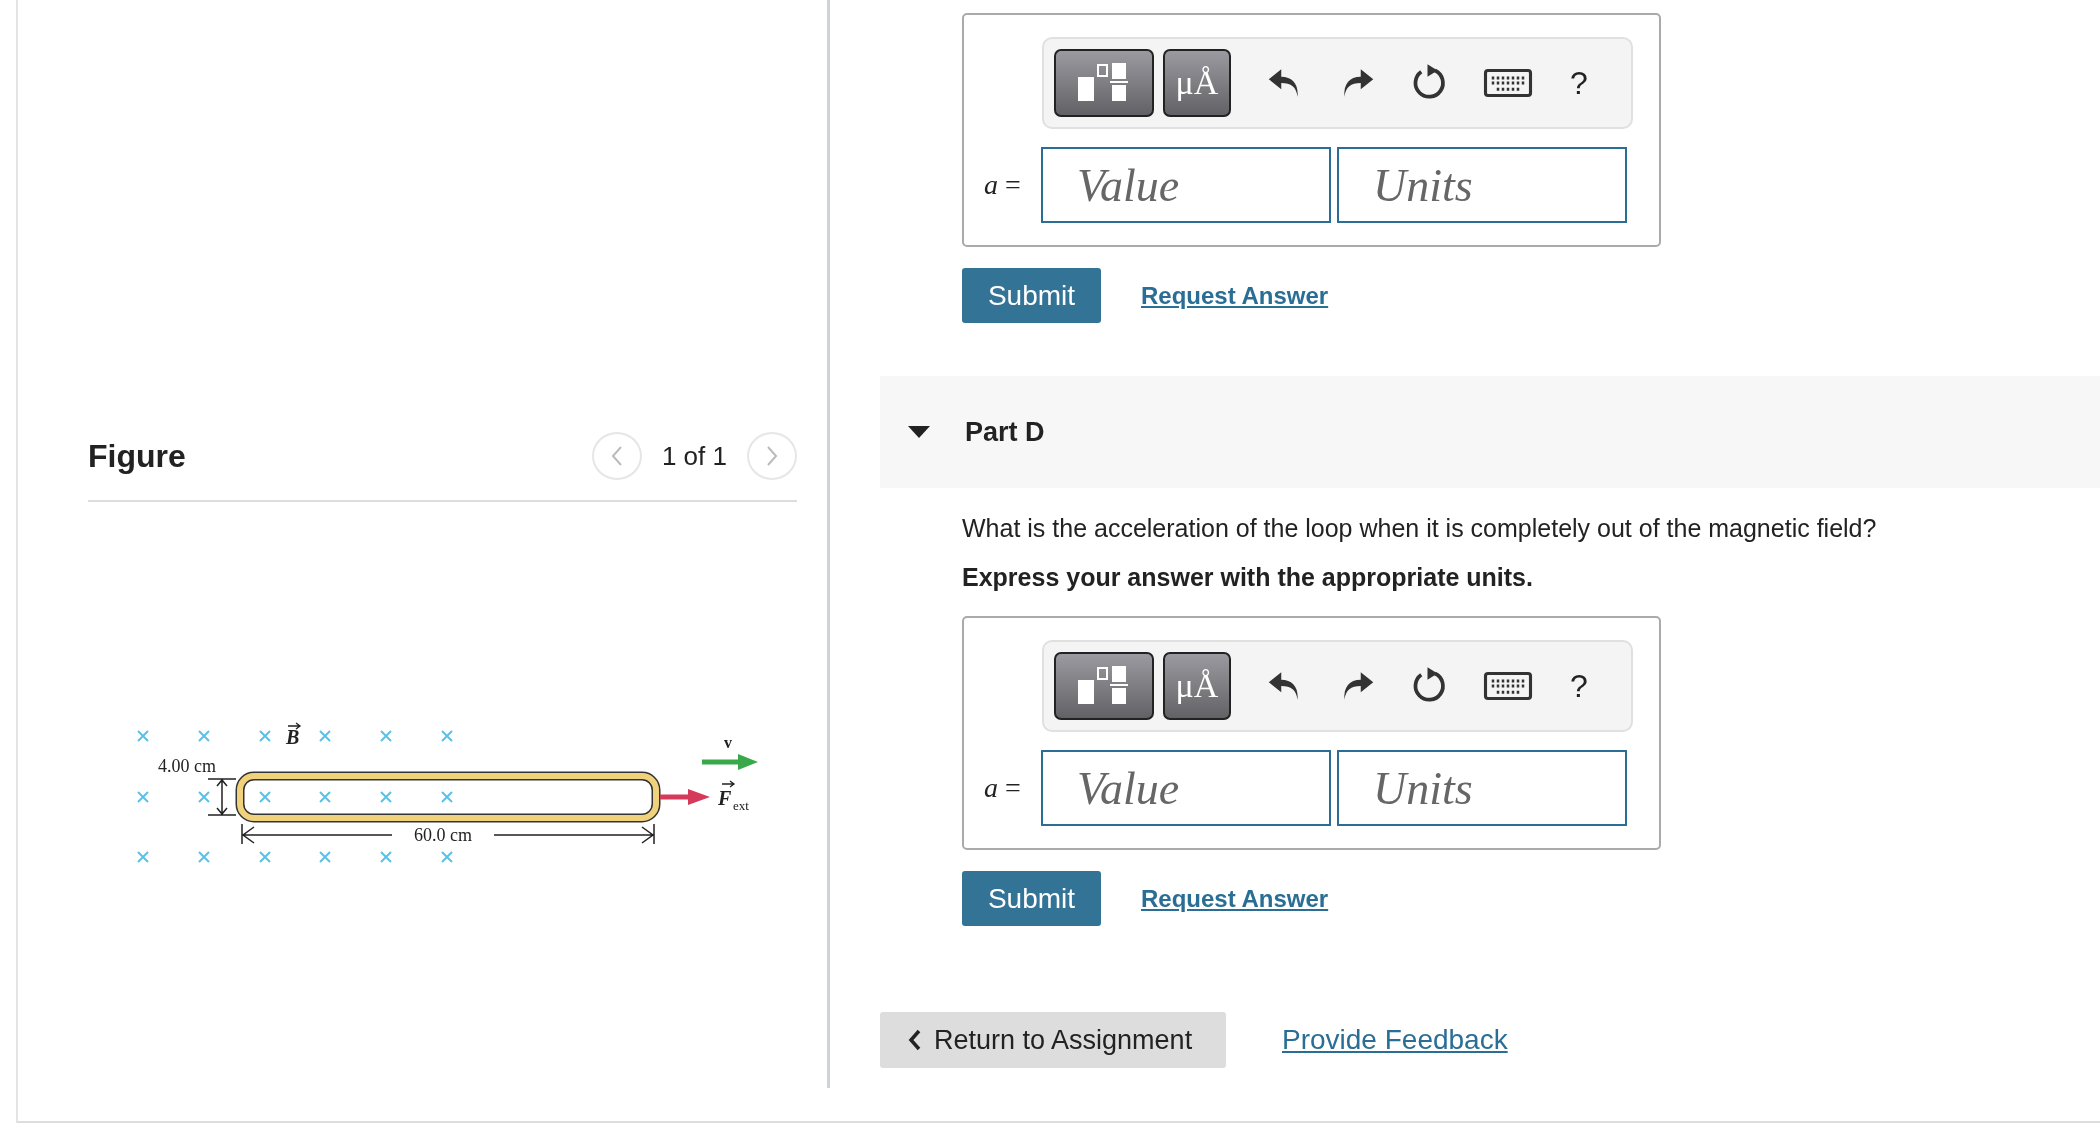  I want to click on width-dimension, so click(222, 797).